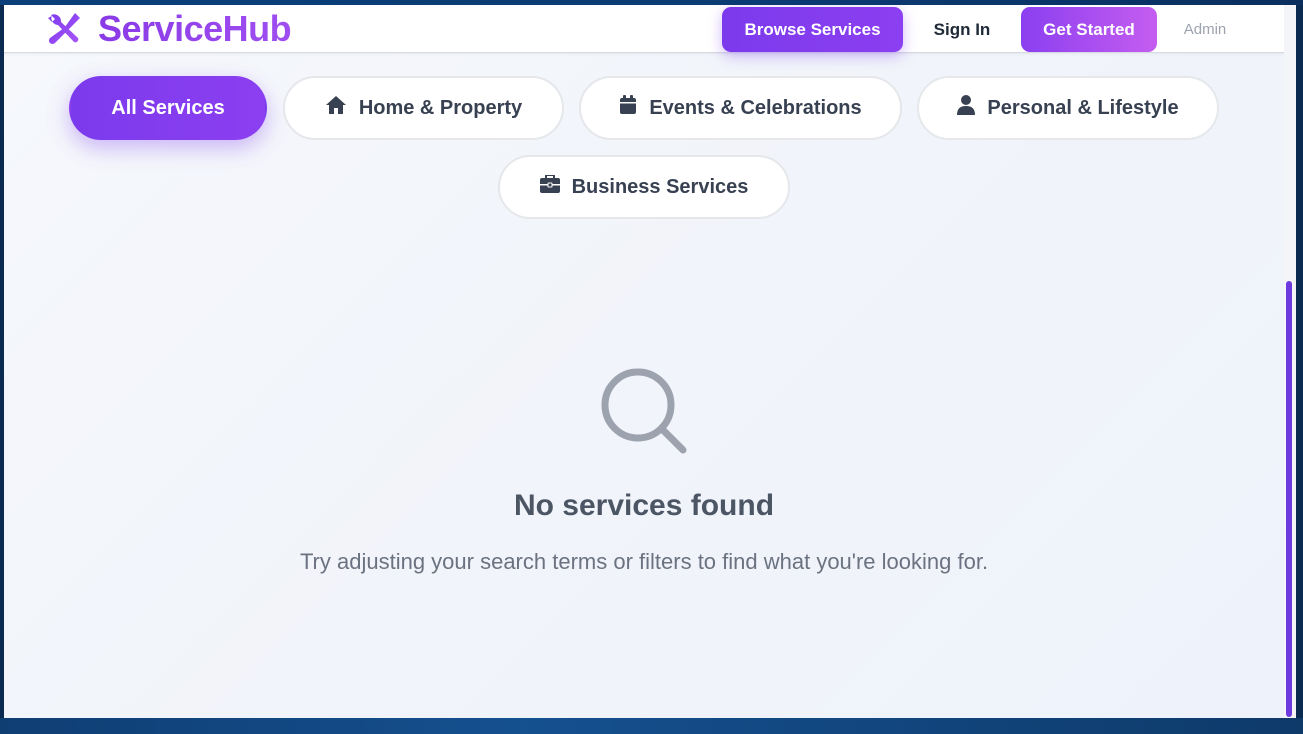  I want to click on calendar-icon, so click(628, 108).